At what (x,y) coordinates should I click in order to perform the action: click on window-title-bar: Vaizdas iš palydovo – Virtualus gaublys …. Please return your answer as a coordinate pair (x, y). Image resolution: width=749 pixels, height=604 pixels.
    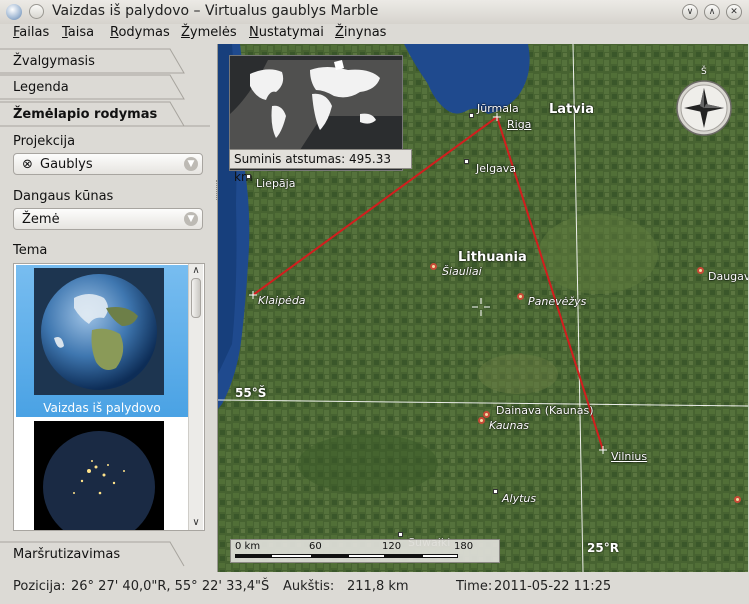
    Looking at the image, I should click on (374, 12).